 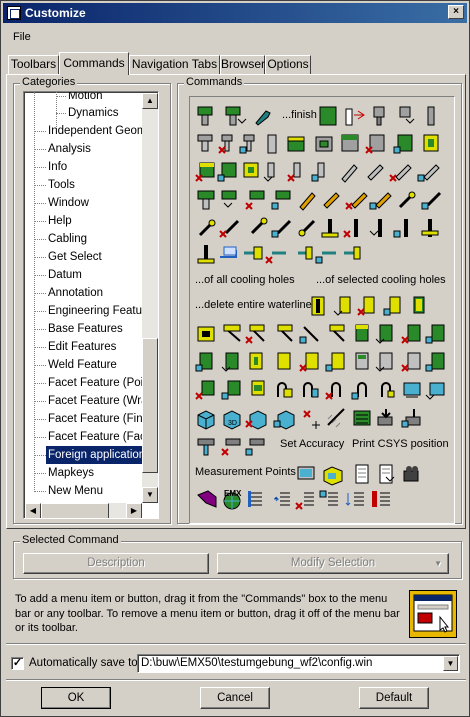 What do you see at coordinates (435, 334) in the screenshot?
I see `core-new-icon` at bounding box center [435, 334].